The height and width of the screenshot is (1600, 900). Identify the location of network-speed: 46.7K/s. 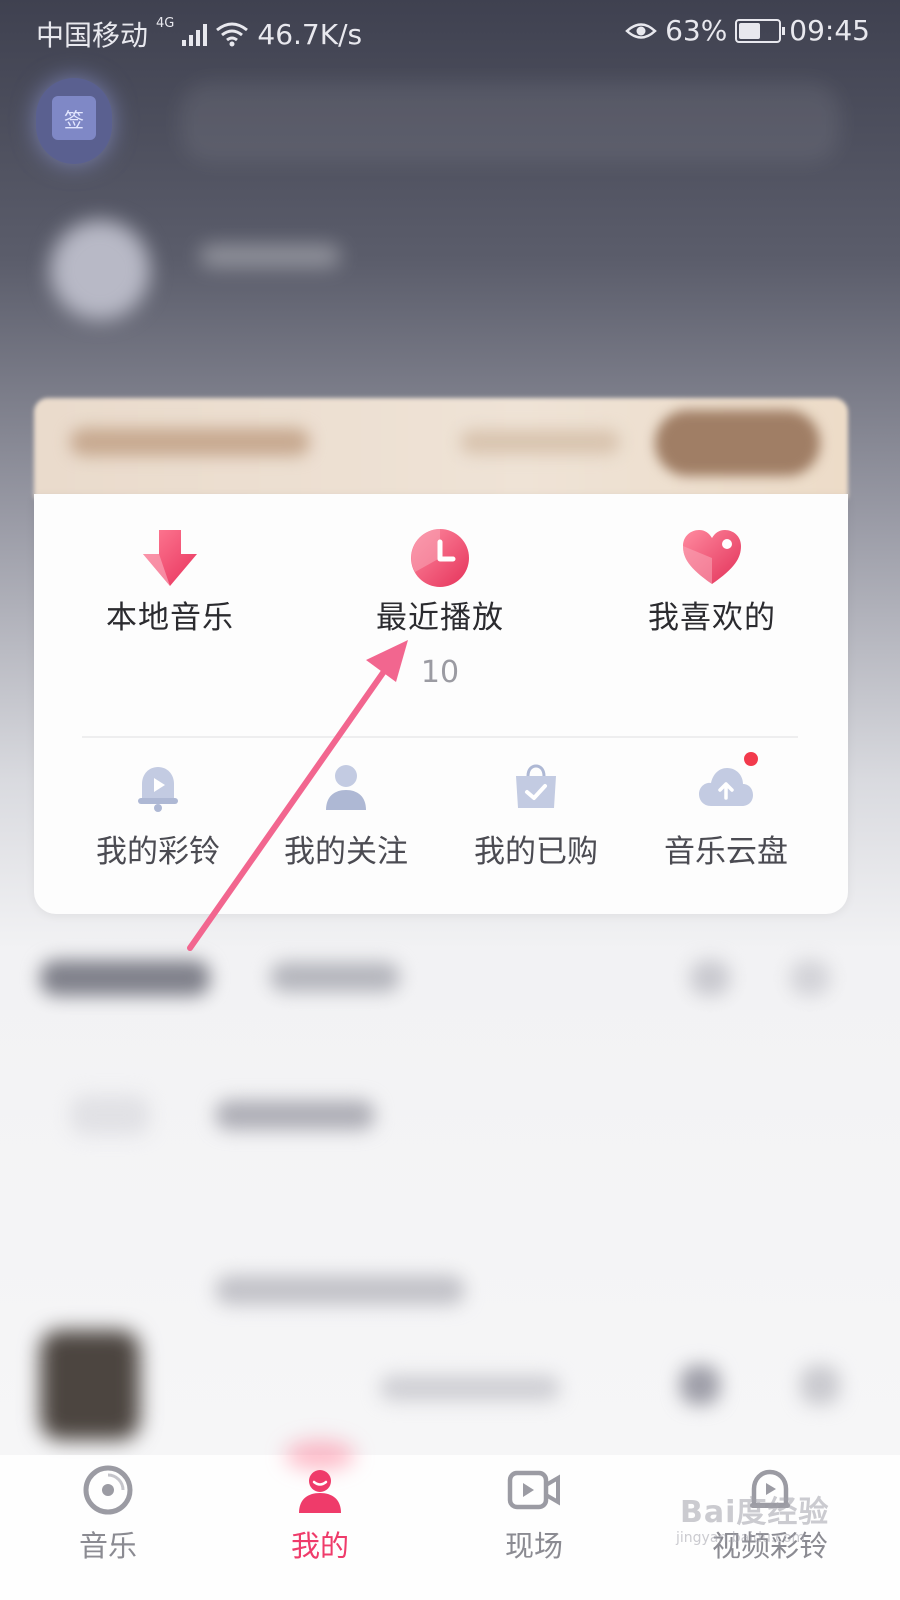
(310, 34).